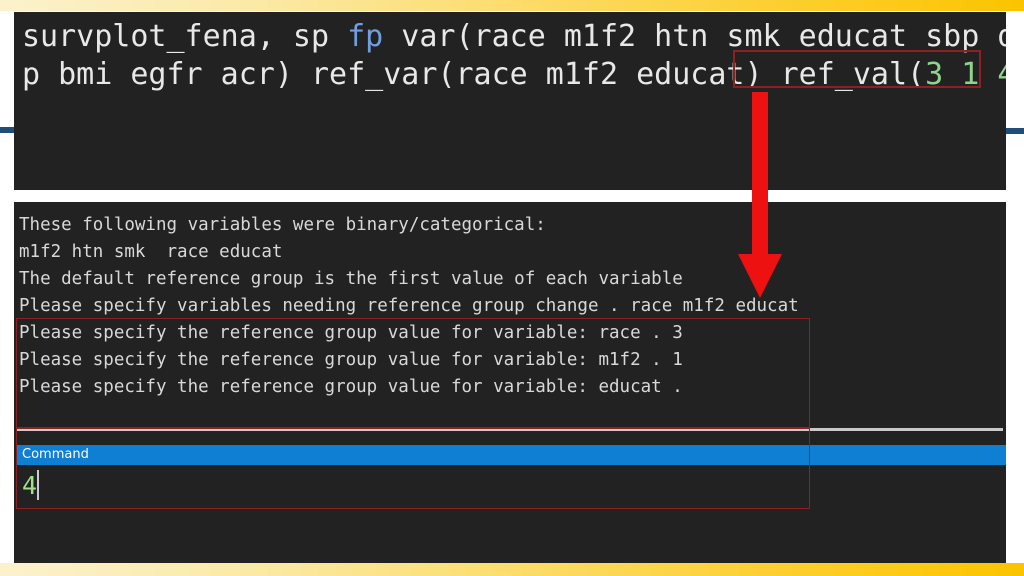 The height and width of the screenshot is (576, 1024). What do you see at coordinates (512, 569) in the screenshot?
I see `slide-bottom-accent-bar` at bounding box center [512, 569].